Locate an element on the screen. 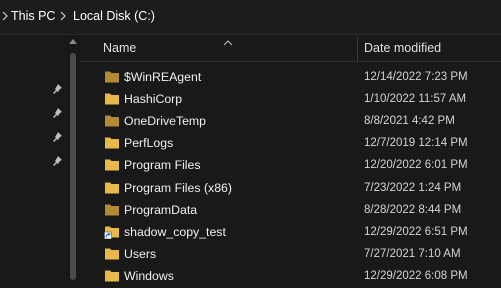 This screenshot has height=288, width=501. column-header-row: Name Date modified is located at coordinates (290, 48).